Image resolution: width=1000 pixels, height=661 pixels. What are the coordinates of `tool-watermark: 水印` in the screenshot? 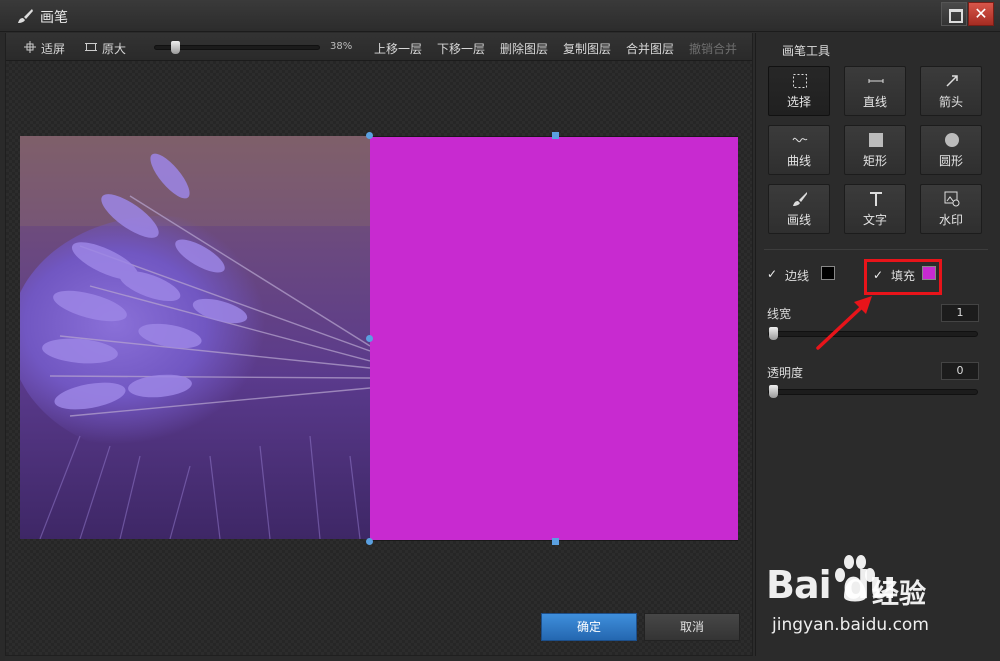 It's located at (951, 209).